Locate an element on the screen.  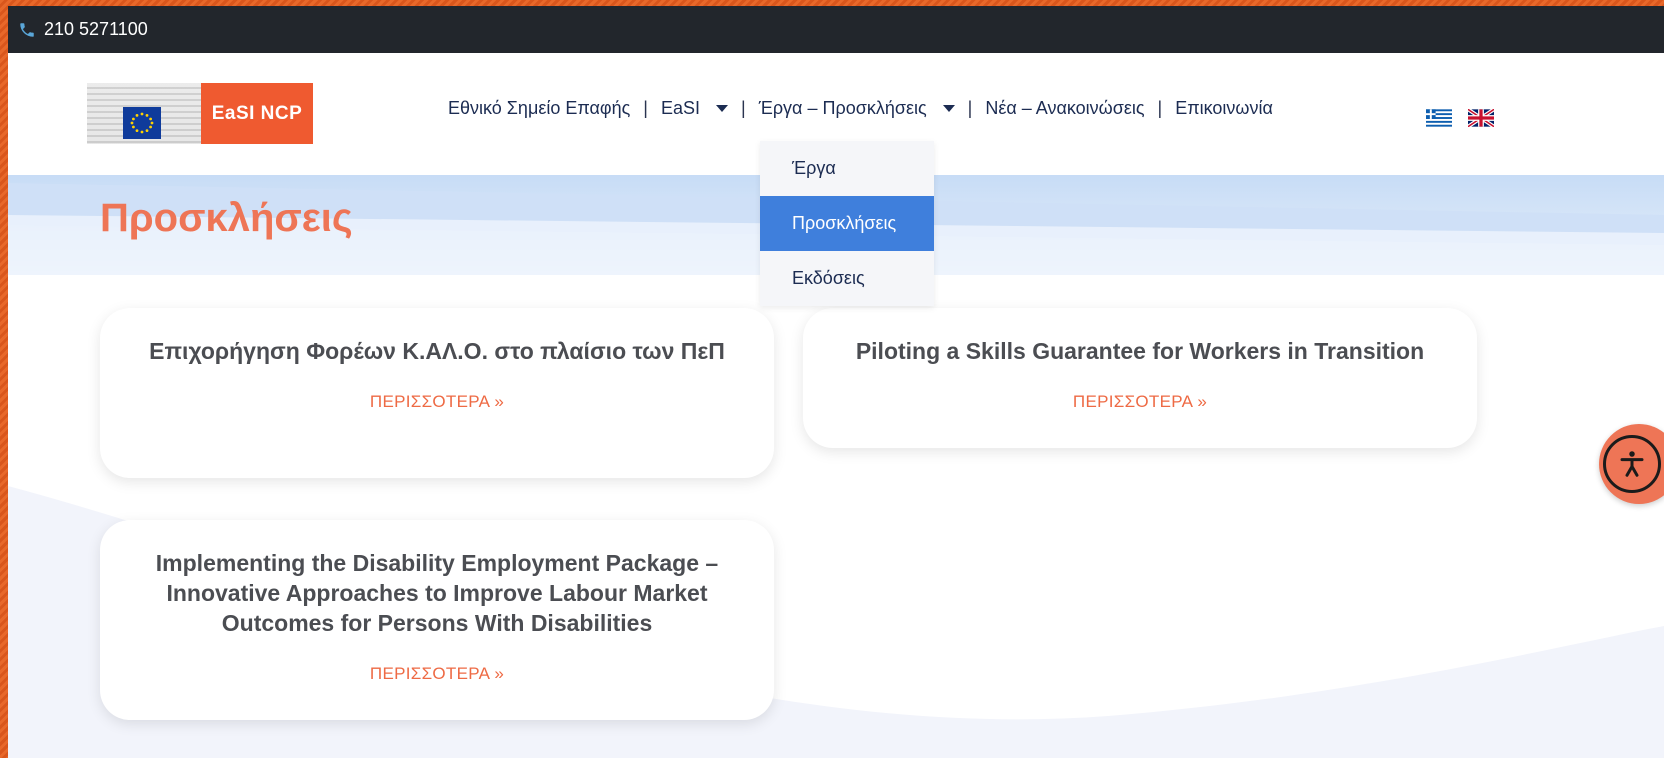
nav-item-contact: Επικοινωνία is located at coordinates (1224, 108).